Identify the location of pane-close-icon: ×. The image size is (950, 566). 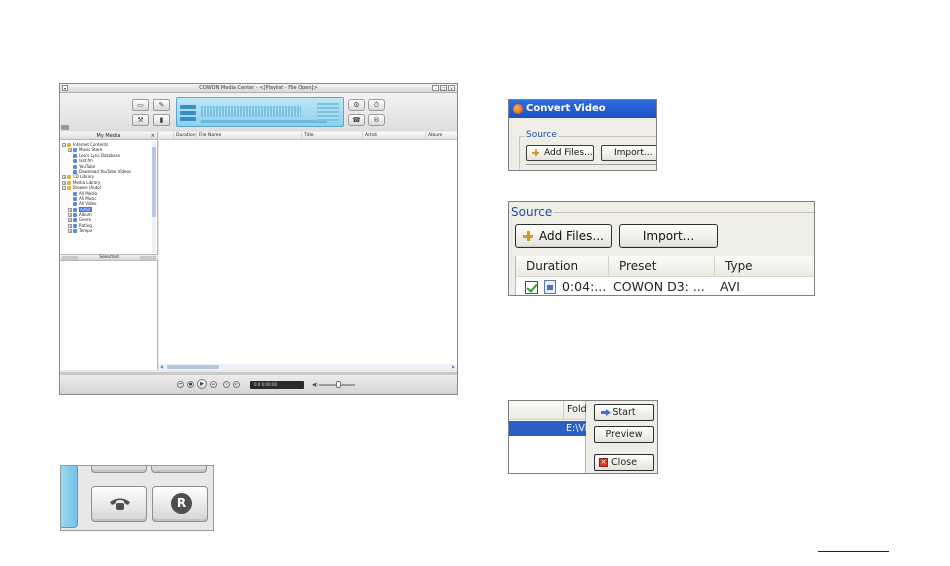
(153, 136).